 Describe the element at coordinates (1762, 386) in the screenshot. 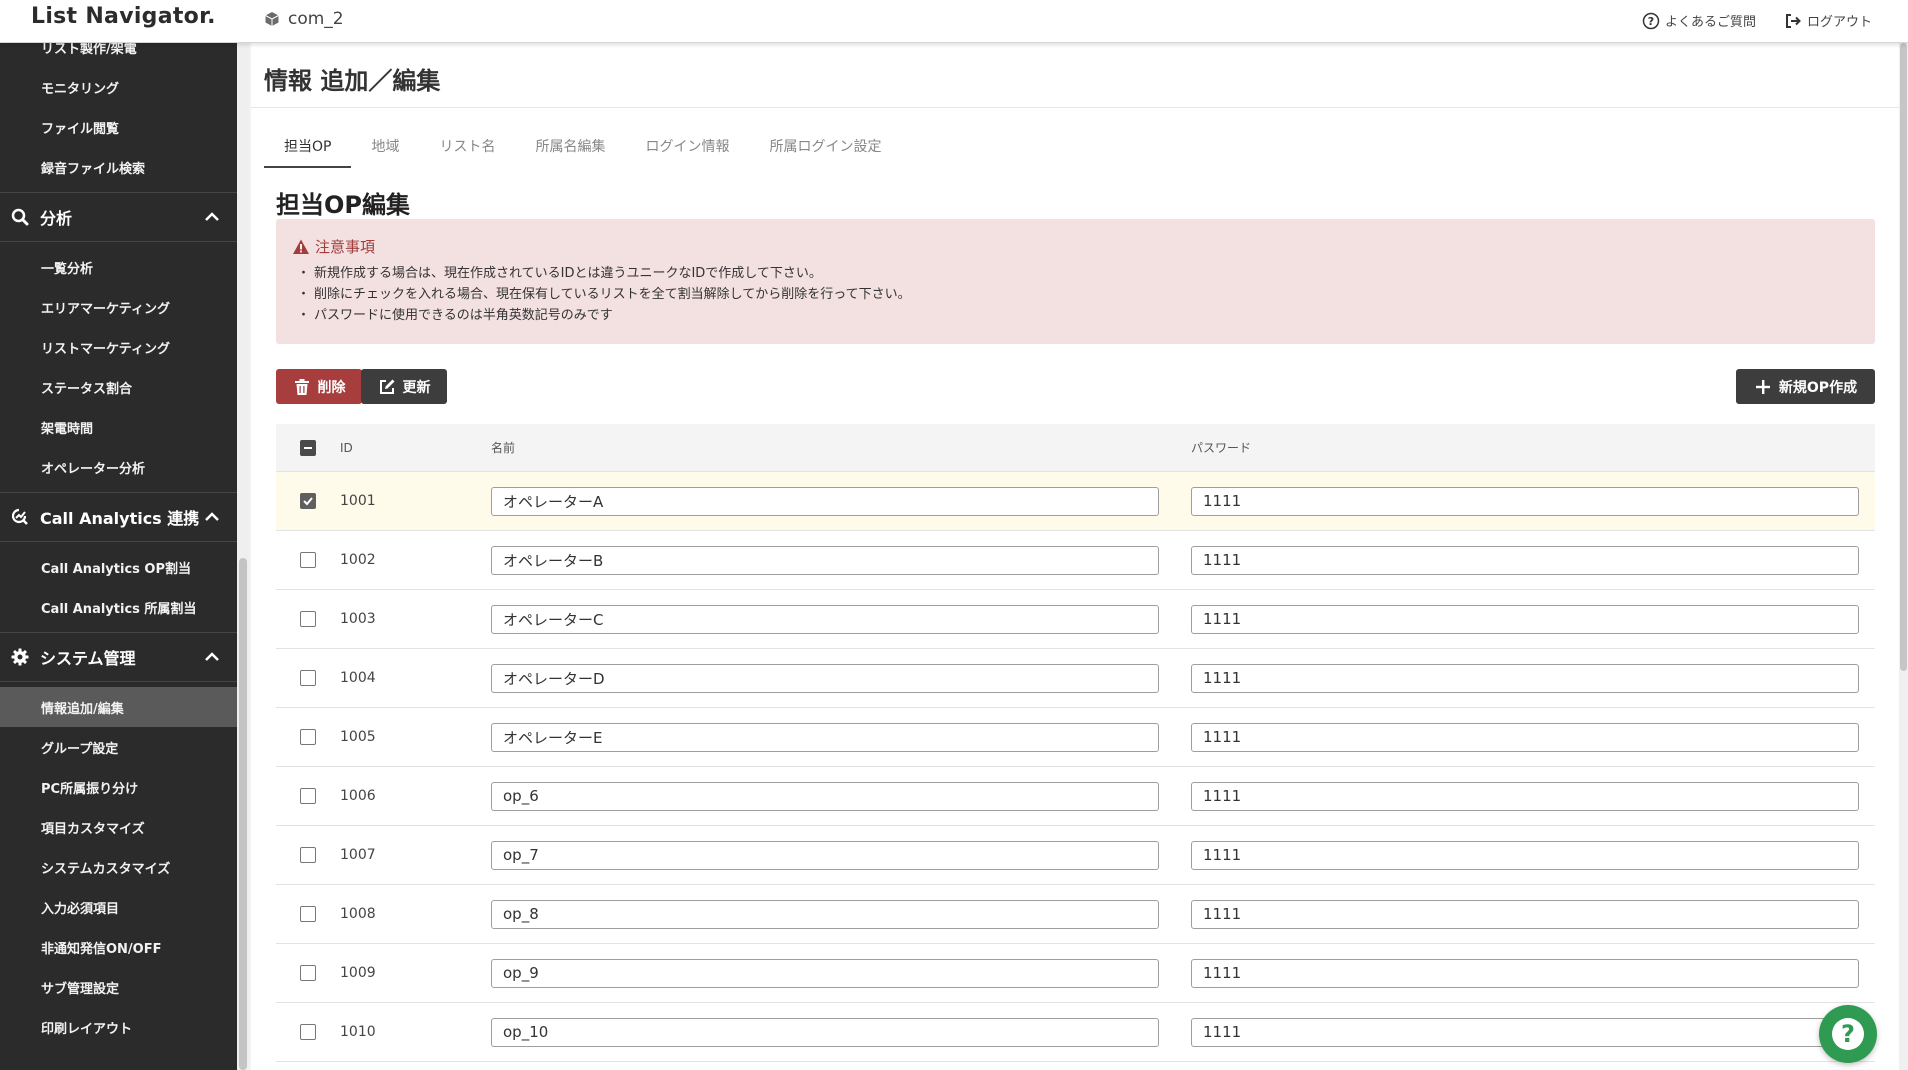

I see `plus-icon` at that location.